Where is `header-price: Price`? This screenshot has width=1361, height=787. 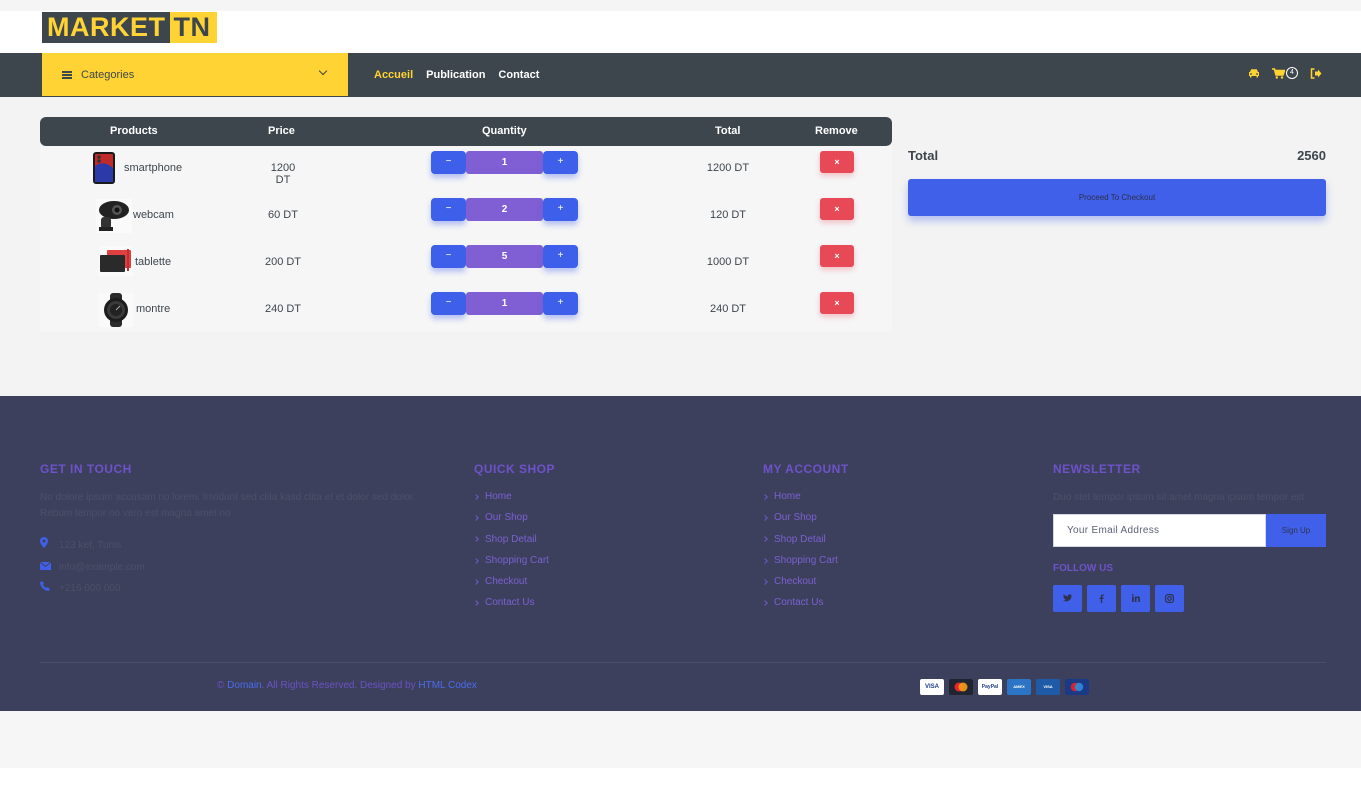 header-price: Price is located at coordinates (281, 131).